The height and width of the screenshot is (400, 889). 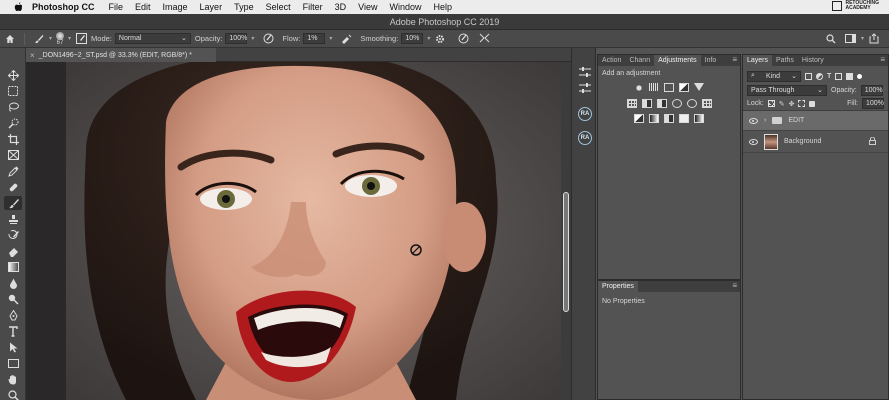 I want to click on mode-select: Normal ⌄, so click(x=152, y=38).